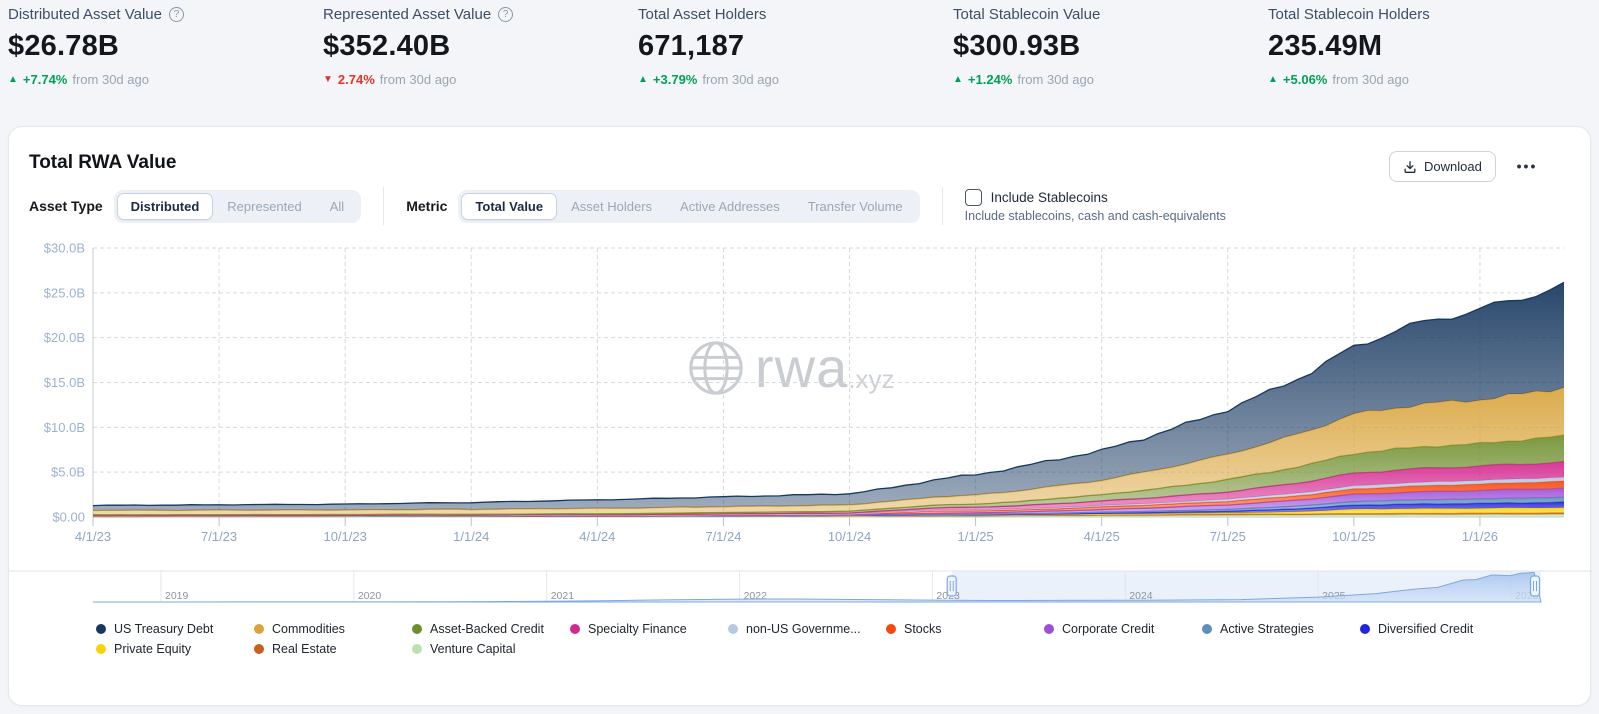 This screenshot has height=714, width=1599. I want to click on x-axis-tick-label: 1/1/25, so click(976, 536).